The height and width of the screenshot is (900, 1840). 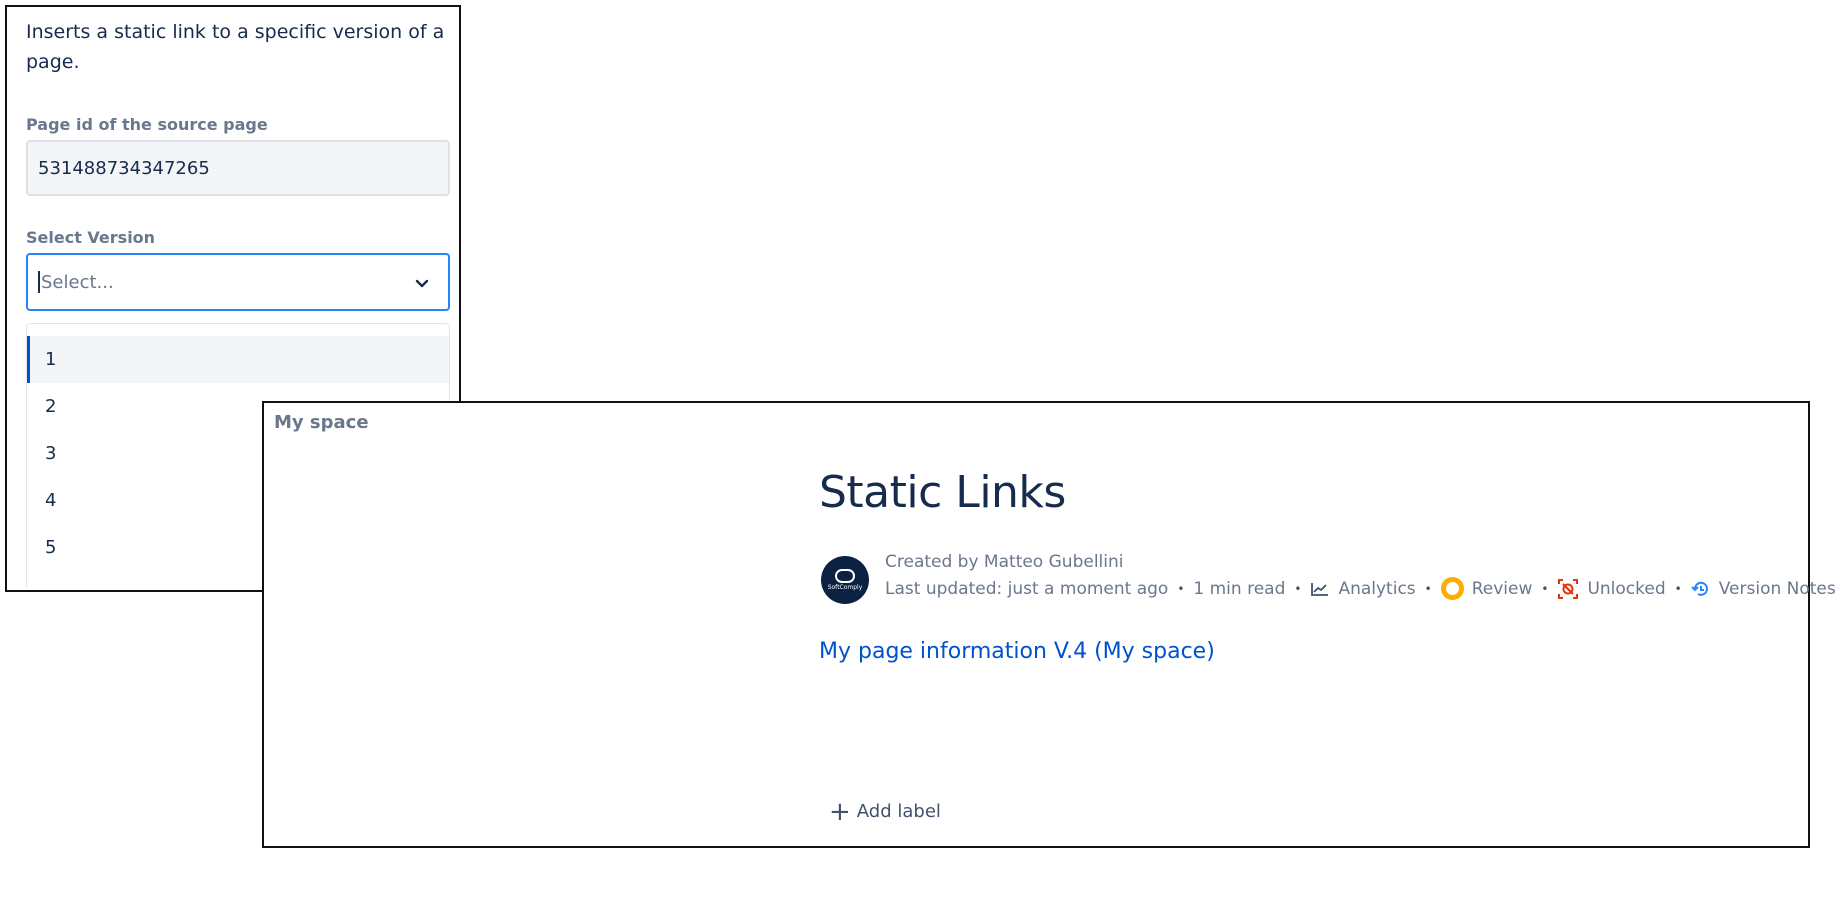 What do you see at coordinates (898, 811) in the screenshot?
I see `add-label-text: Add label` at bounding box center [898, 811].